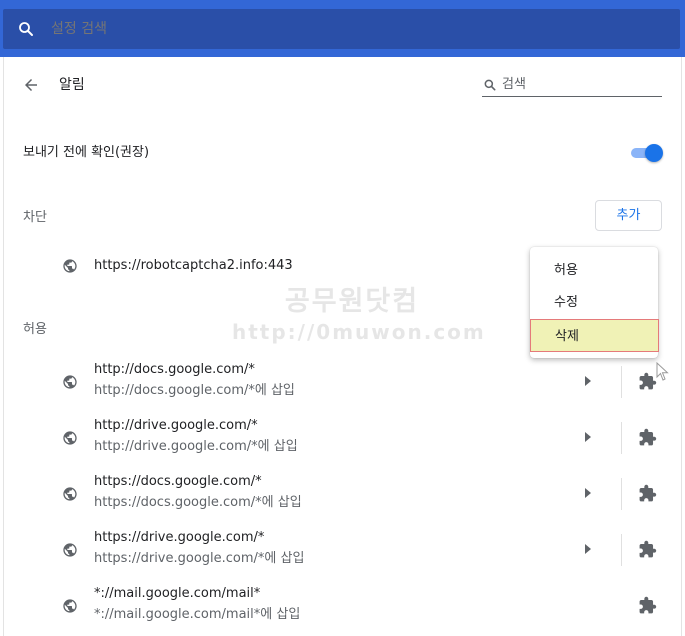  What do you see at coordinates (594, 270) in the screenshot?
I see `menu-item-allow: 허용` at bounding box center [594, 270].